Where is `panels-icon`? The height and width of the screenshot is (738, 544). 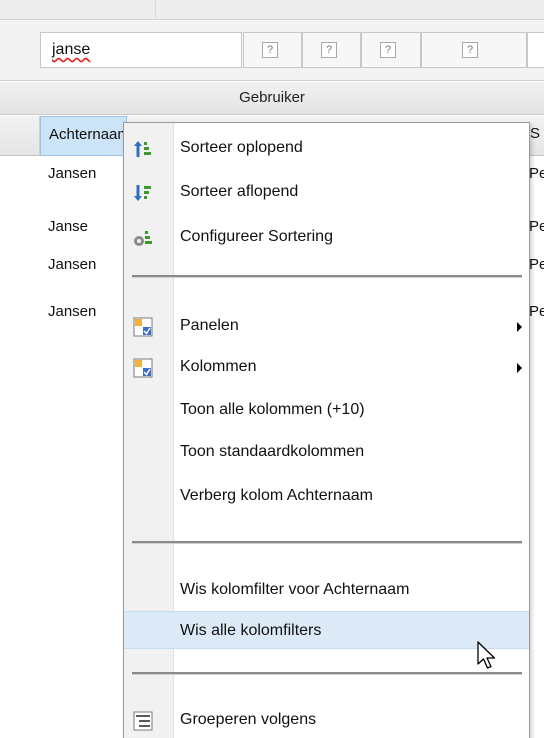 panels-icon is located at coordinates (143, 327).